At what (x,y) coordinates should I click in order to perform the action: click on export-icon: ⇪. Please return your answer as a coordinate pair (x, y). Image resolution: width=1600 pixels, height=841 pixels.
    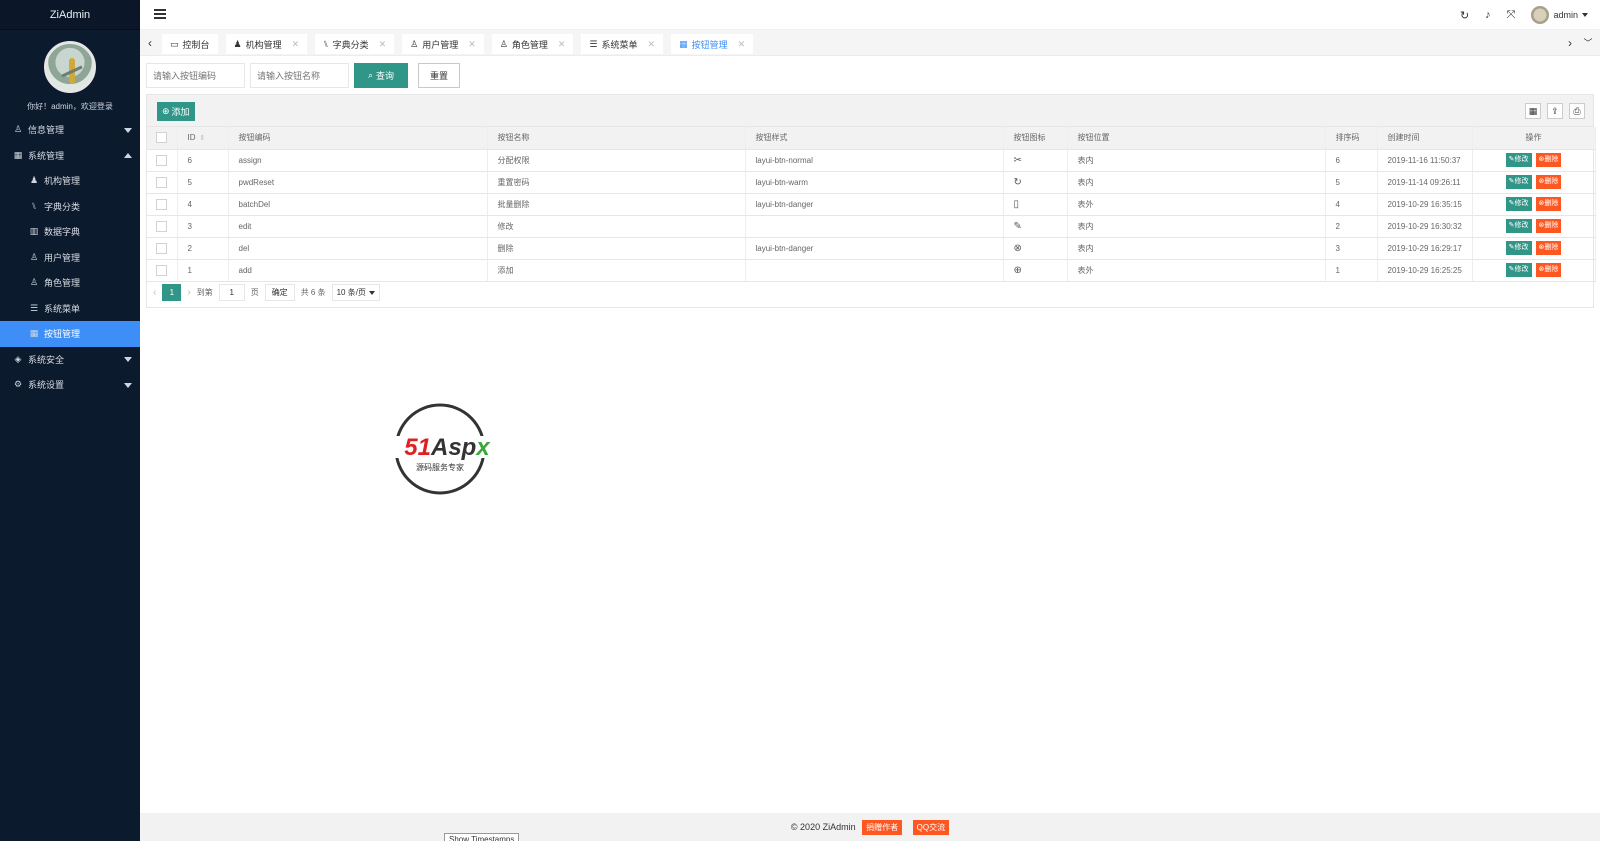
    Looking at the image, I should click on (1555, 111).